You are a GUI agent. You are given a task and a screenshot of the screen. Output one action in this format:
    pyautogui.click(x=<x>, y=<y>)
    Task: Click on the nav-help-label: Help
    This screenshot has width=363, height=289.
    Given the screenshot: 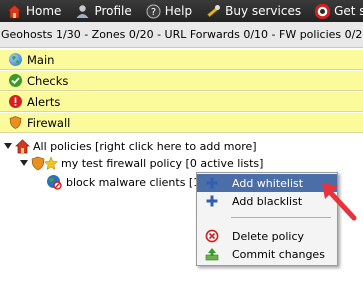 What is the action you would take?
    pyautogui.click(x=178, y=11)
    